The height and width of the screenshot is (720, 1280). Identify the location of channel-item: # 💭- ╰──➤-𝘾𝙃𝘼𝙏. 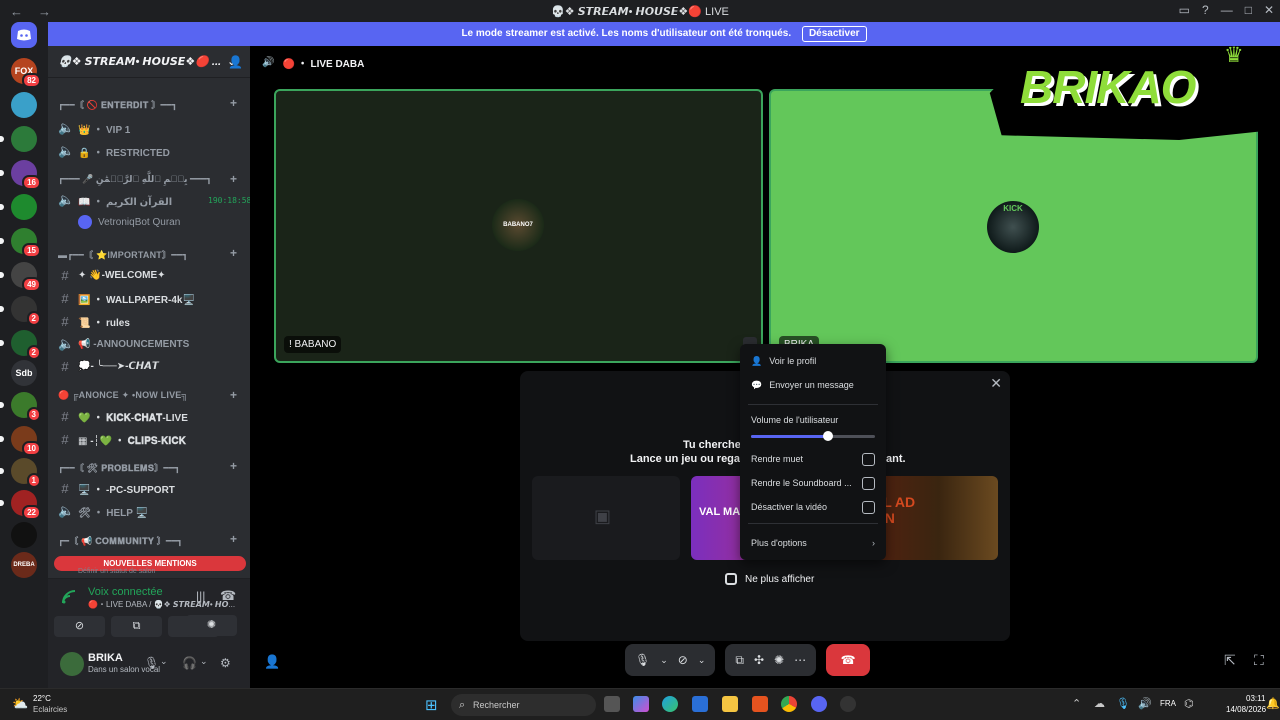
(108, 366).